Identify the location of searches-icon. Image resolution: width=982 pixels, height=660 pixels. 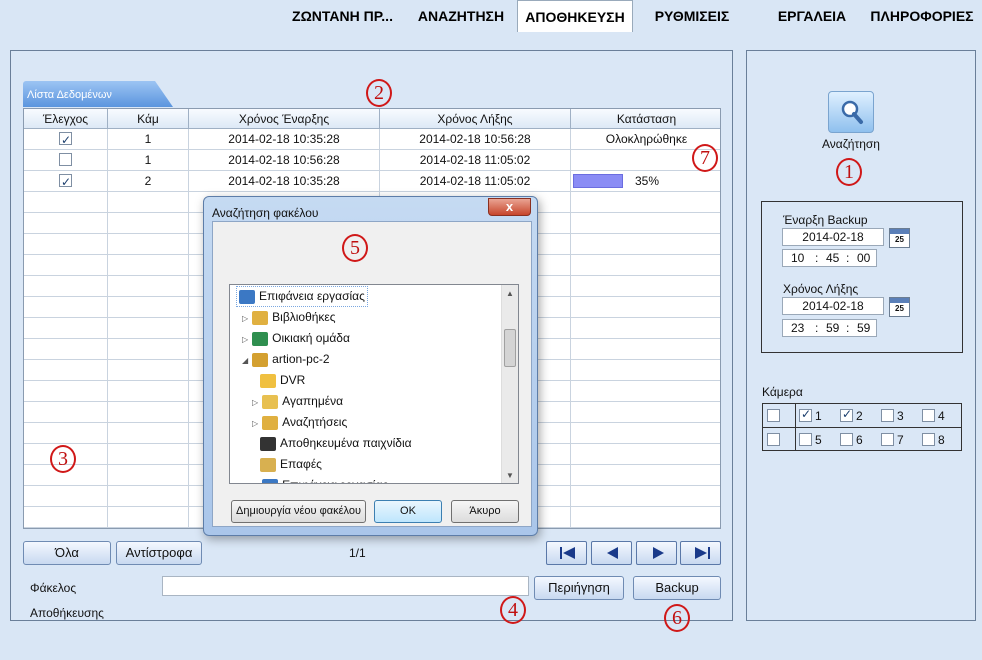
(270, 422).